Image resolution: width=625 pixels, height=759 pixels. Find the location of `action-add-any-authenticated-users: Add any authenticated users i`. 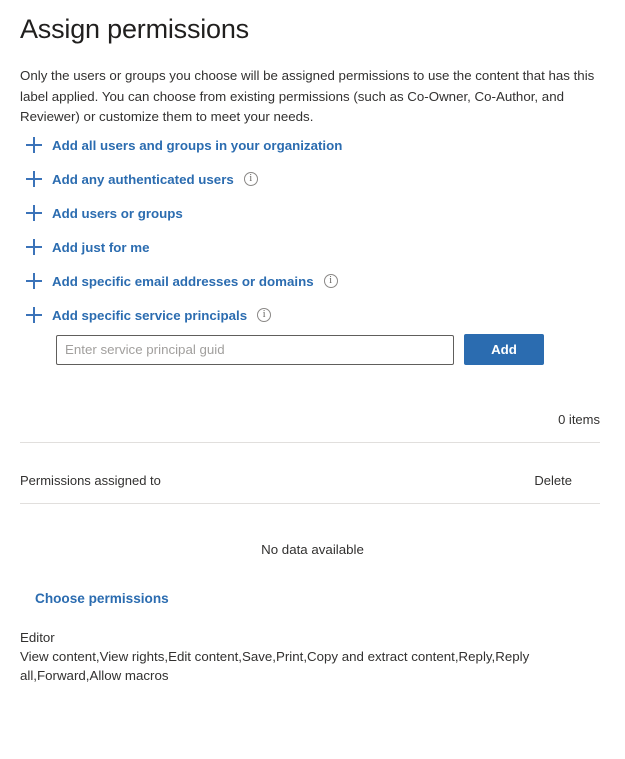

action-add-any-authenticated-users: Add any authenticated users i is located at coordinates (304, 179).